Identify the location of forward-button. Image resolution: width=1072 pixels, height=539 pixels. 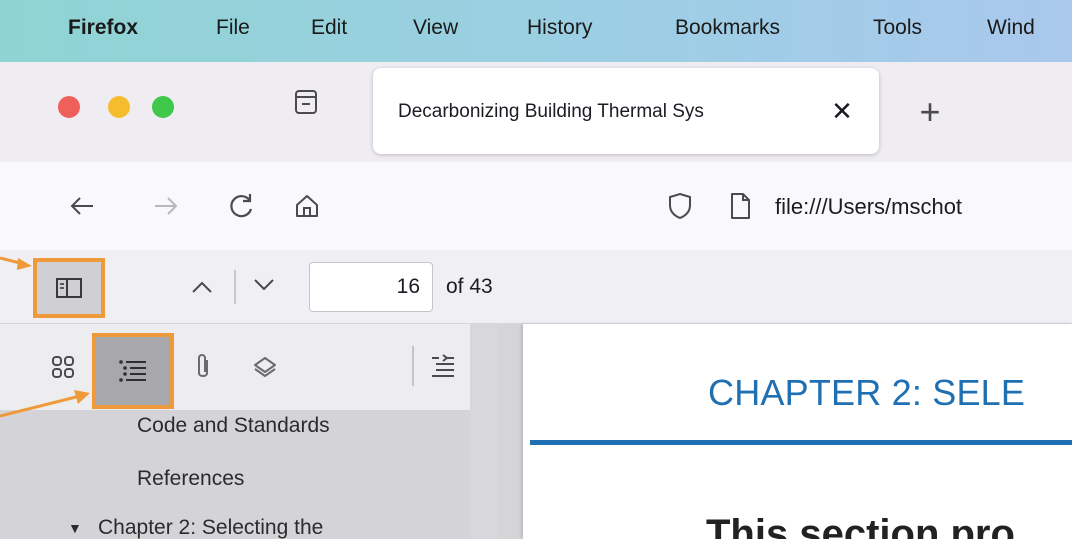
(166, 206).